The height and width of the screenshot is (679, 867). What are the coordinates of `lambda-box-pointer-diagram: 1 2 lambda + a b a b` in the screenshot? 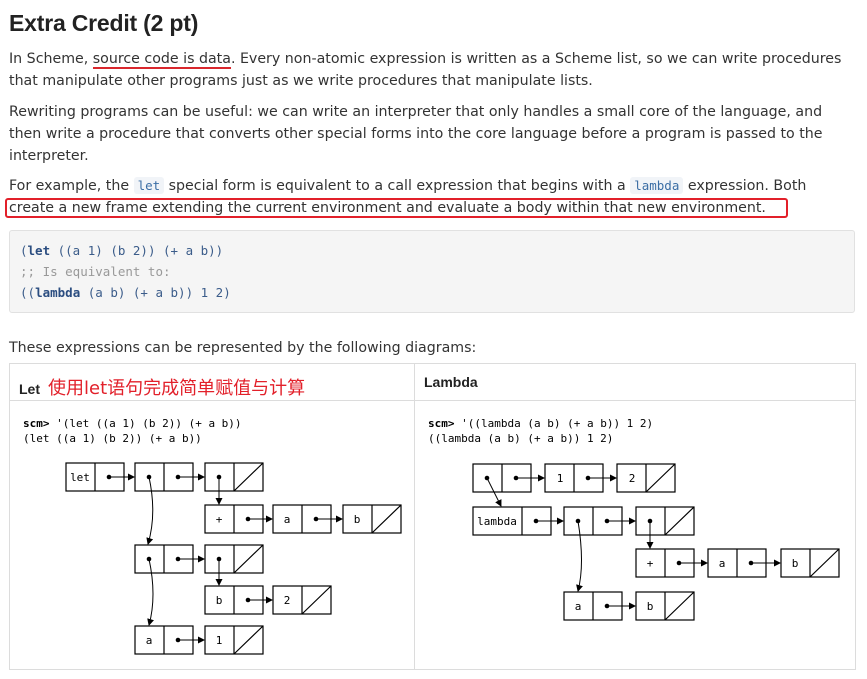 It's located at (656, 542).